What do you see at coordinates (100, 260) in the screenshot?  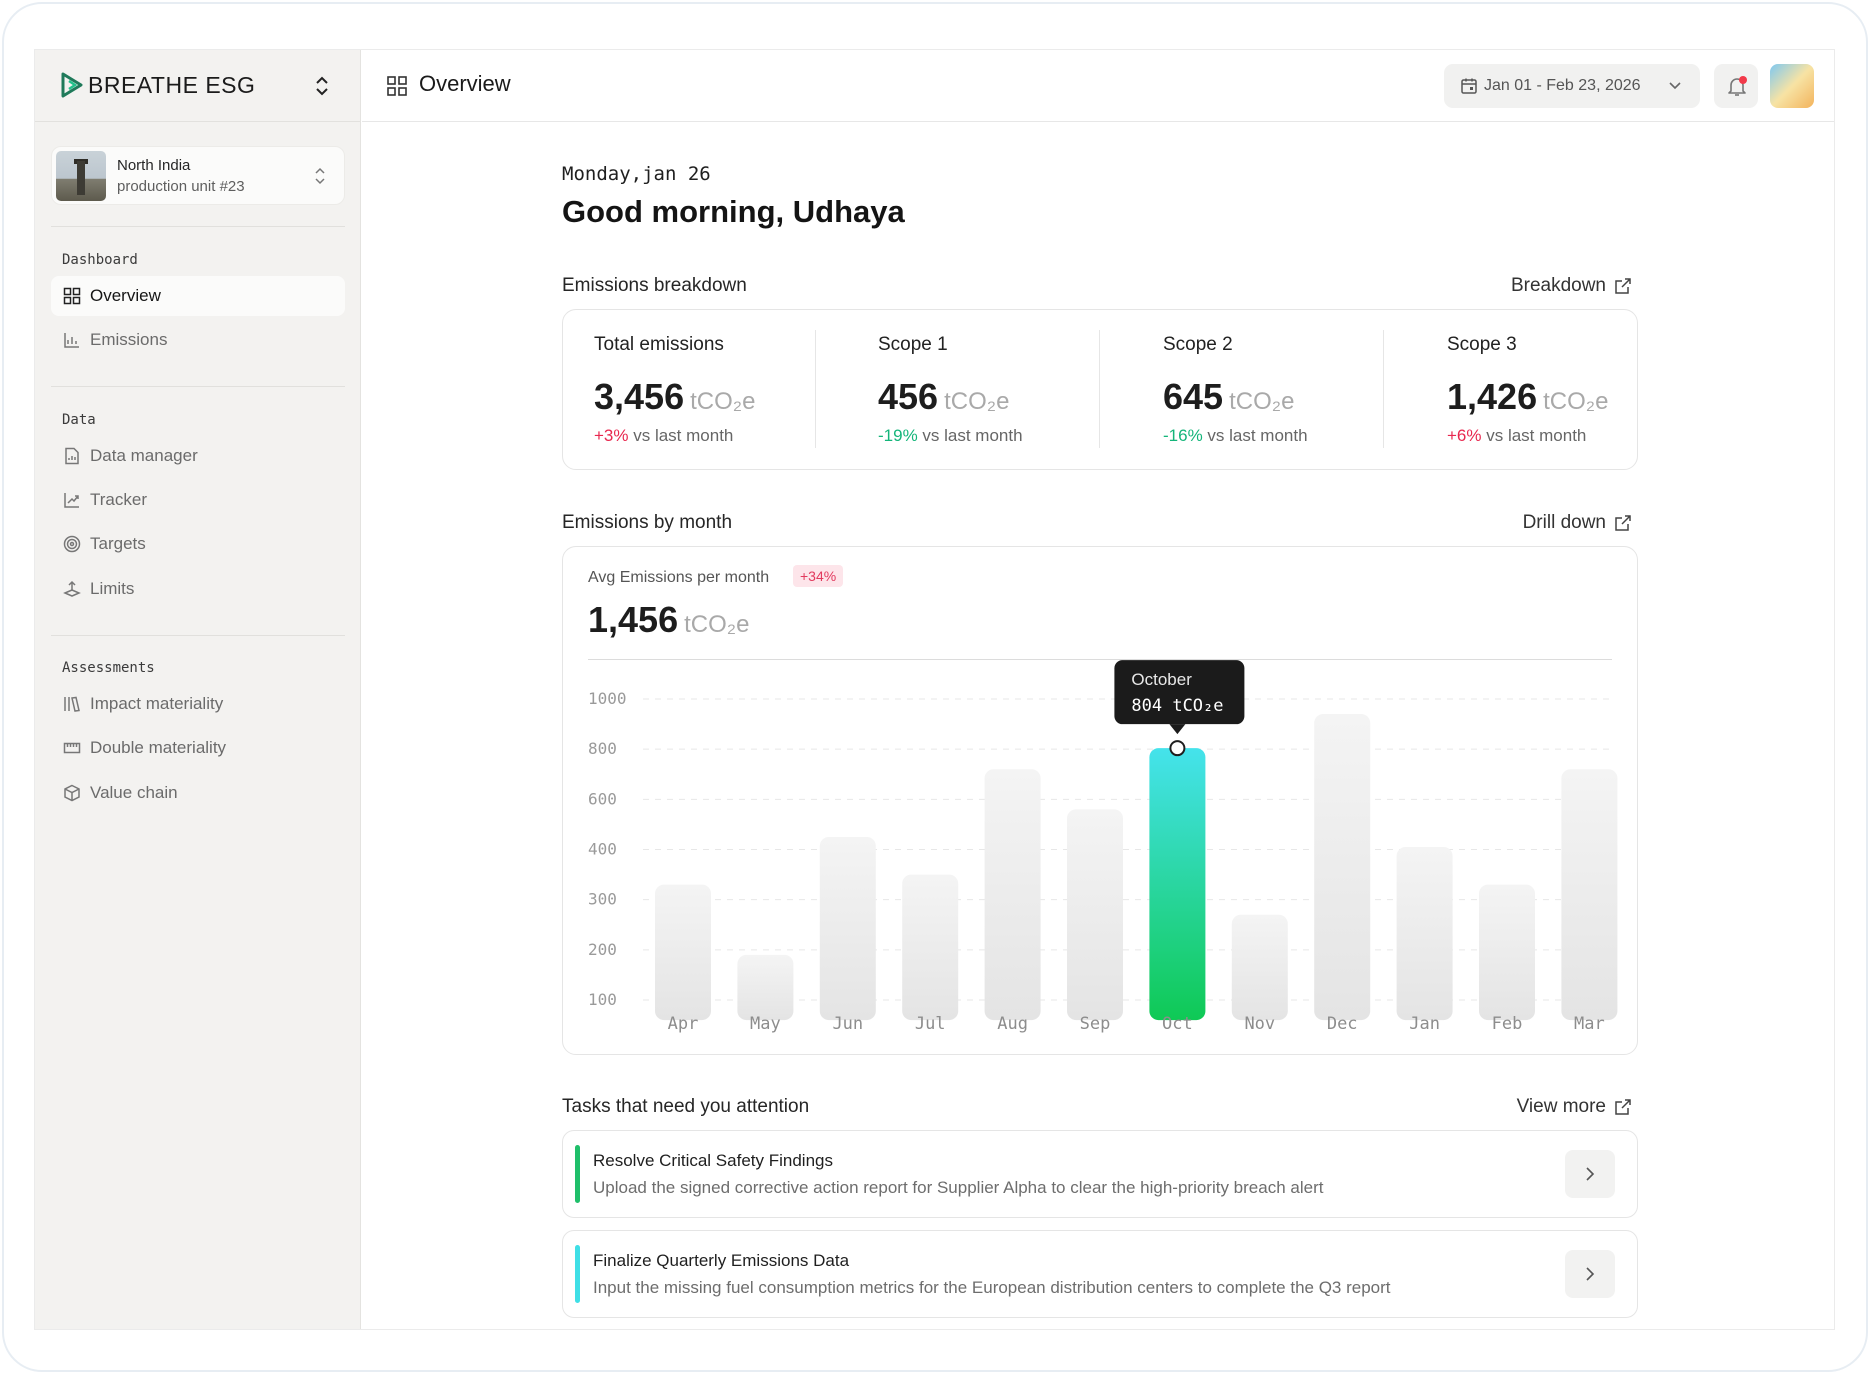 I see `section-label-dashboard: Dashboard` at bounding box center [100, 260].